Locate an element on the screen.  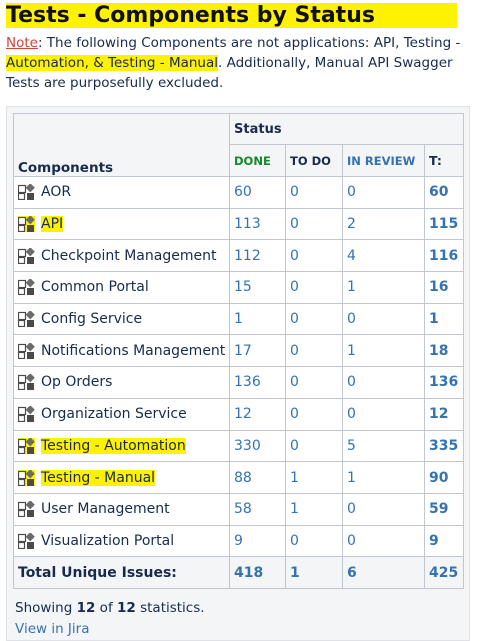
done-count: 112 is located at coordinates (257, 256).